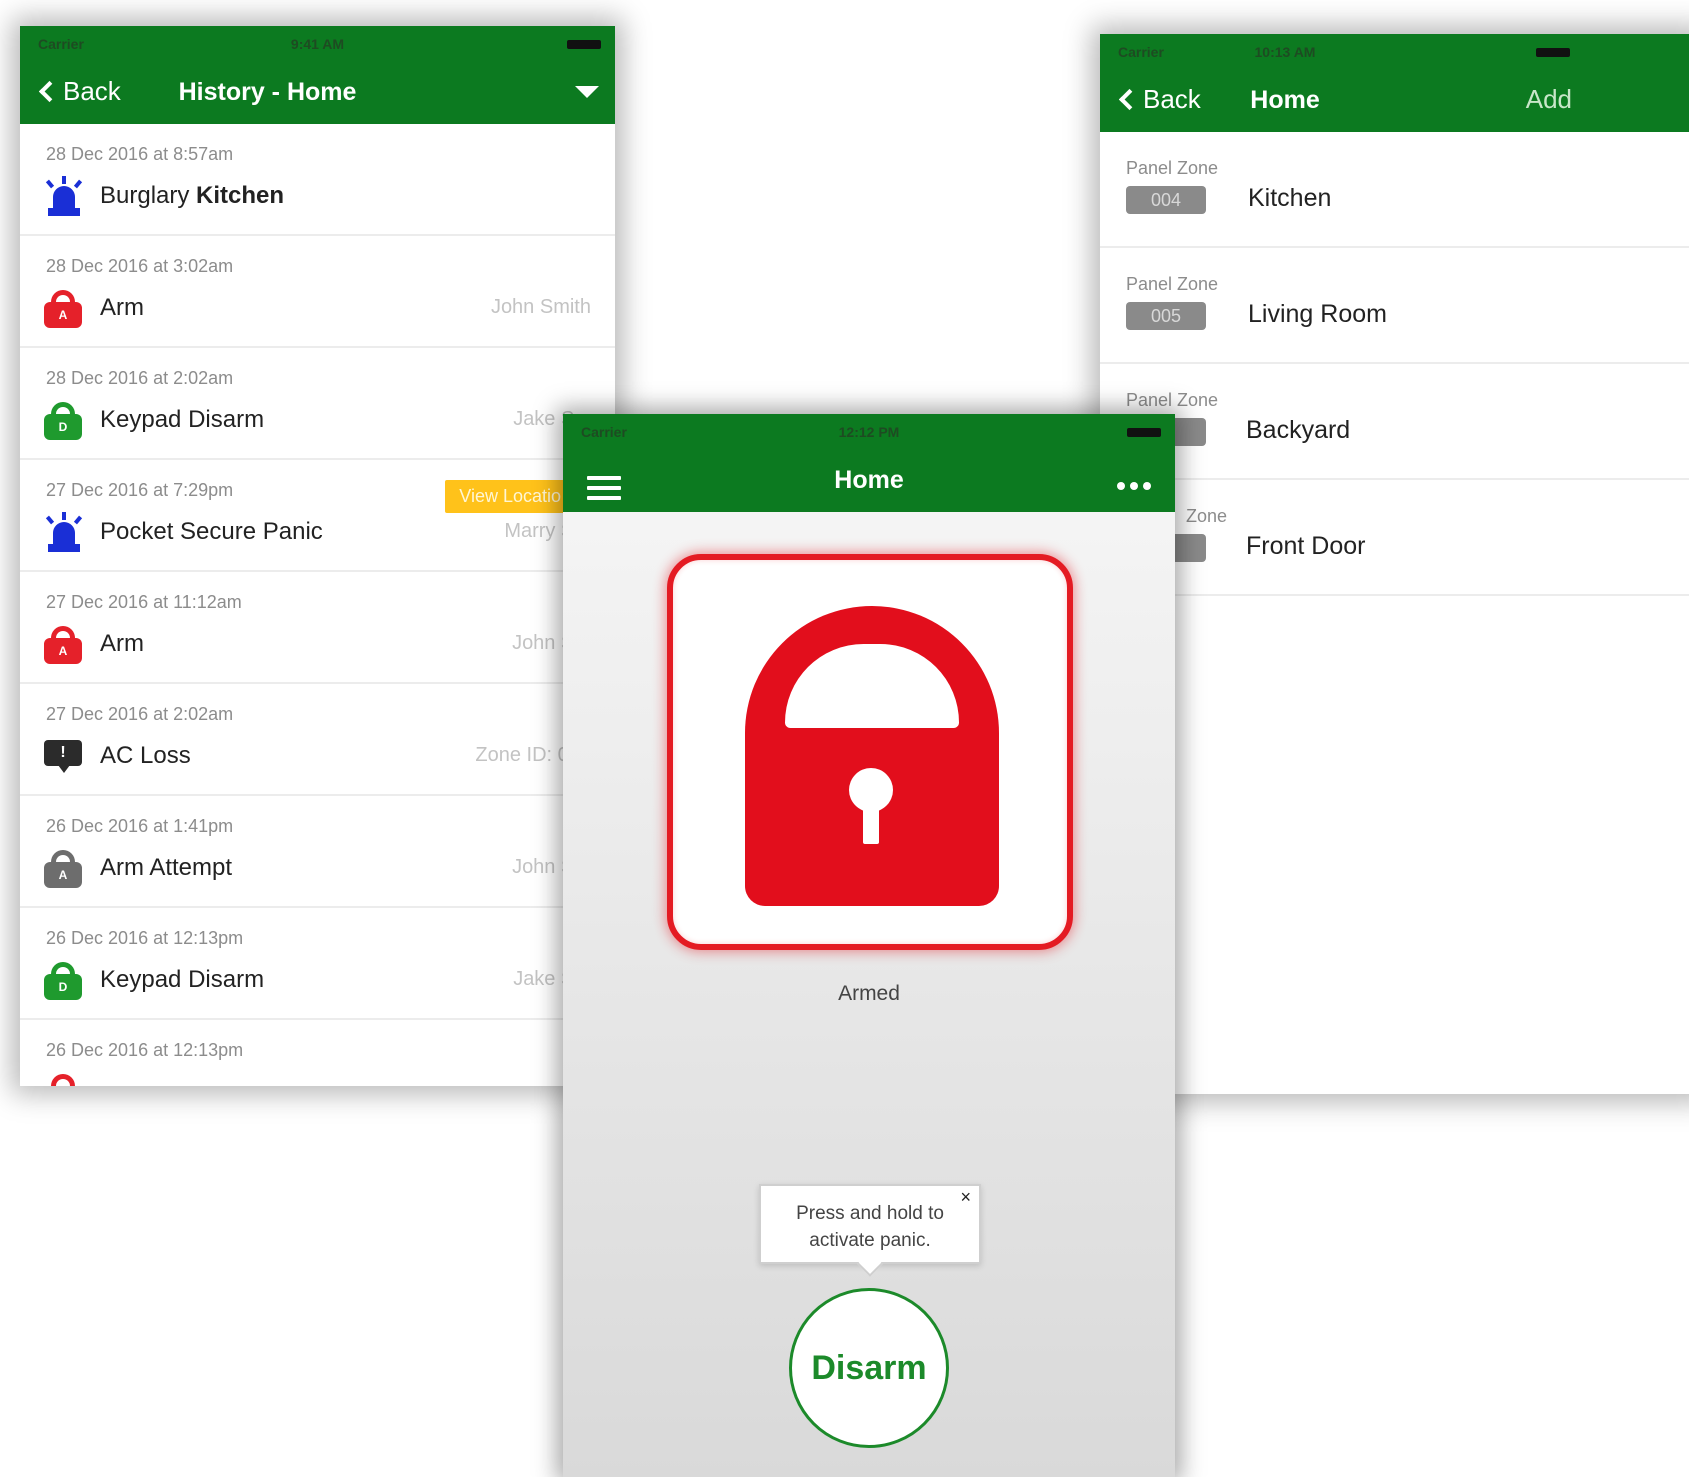  What do you see at coordinates (63, 753) in the screenshot?
I see `icon-letter: !` at bounding box center [63, 753].